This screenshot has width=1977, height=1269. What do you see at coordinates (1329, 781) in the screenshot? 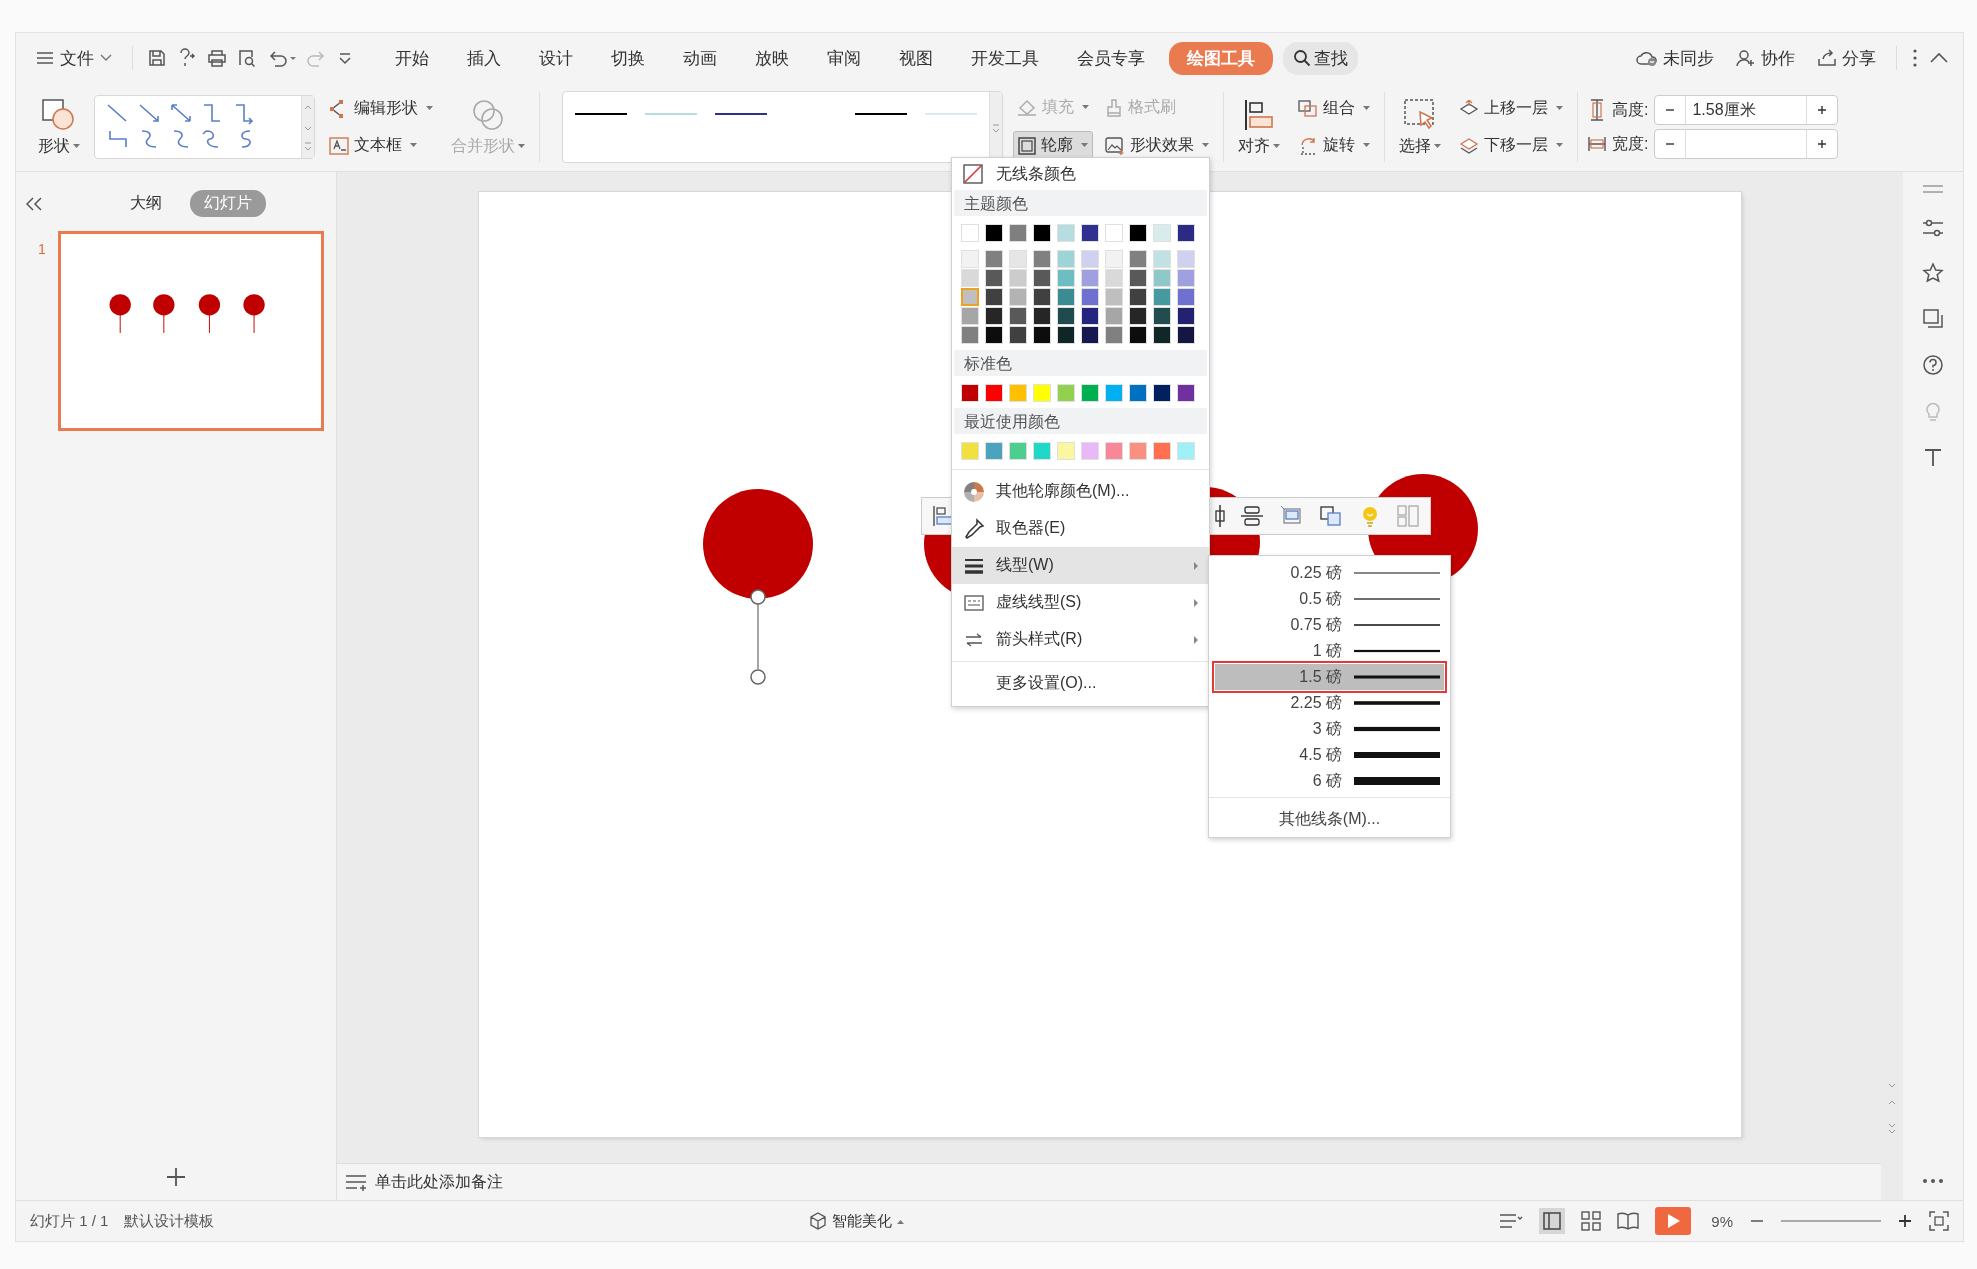
I see `line-weight-item: 6 磅` at bounding box center [1329, 781].